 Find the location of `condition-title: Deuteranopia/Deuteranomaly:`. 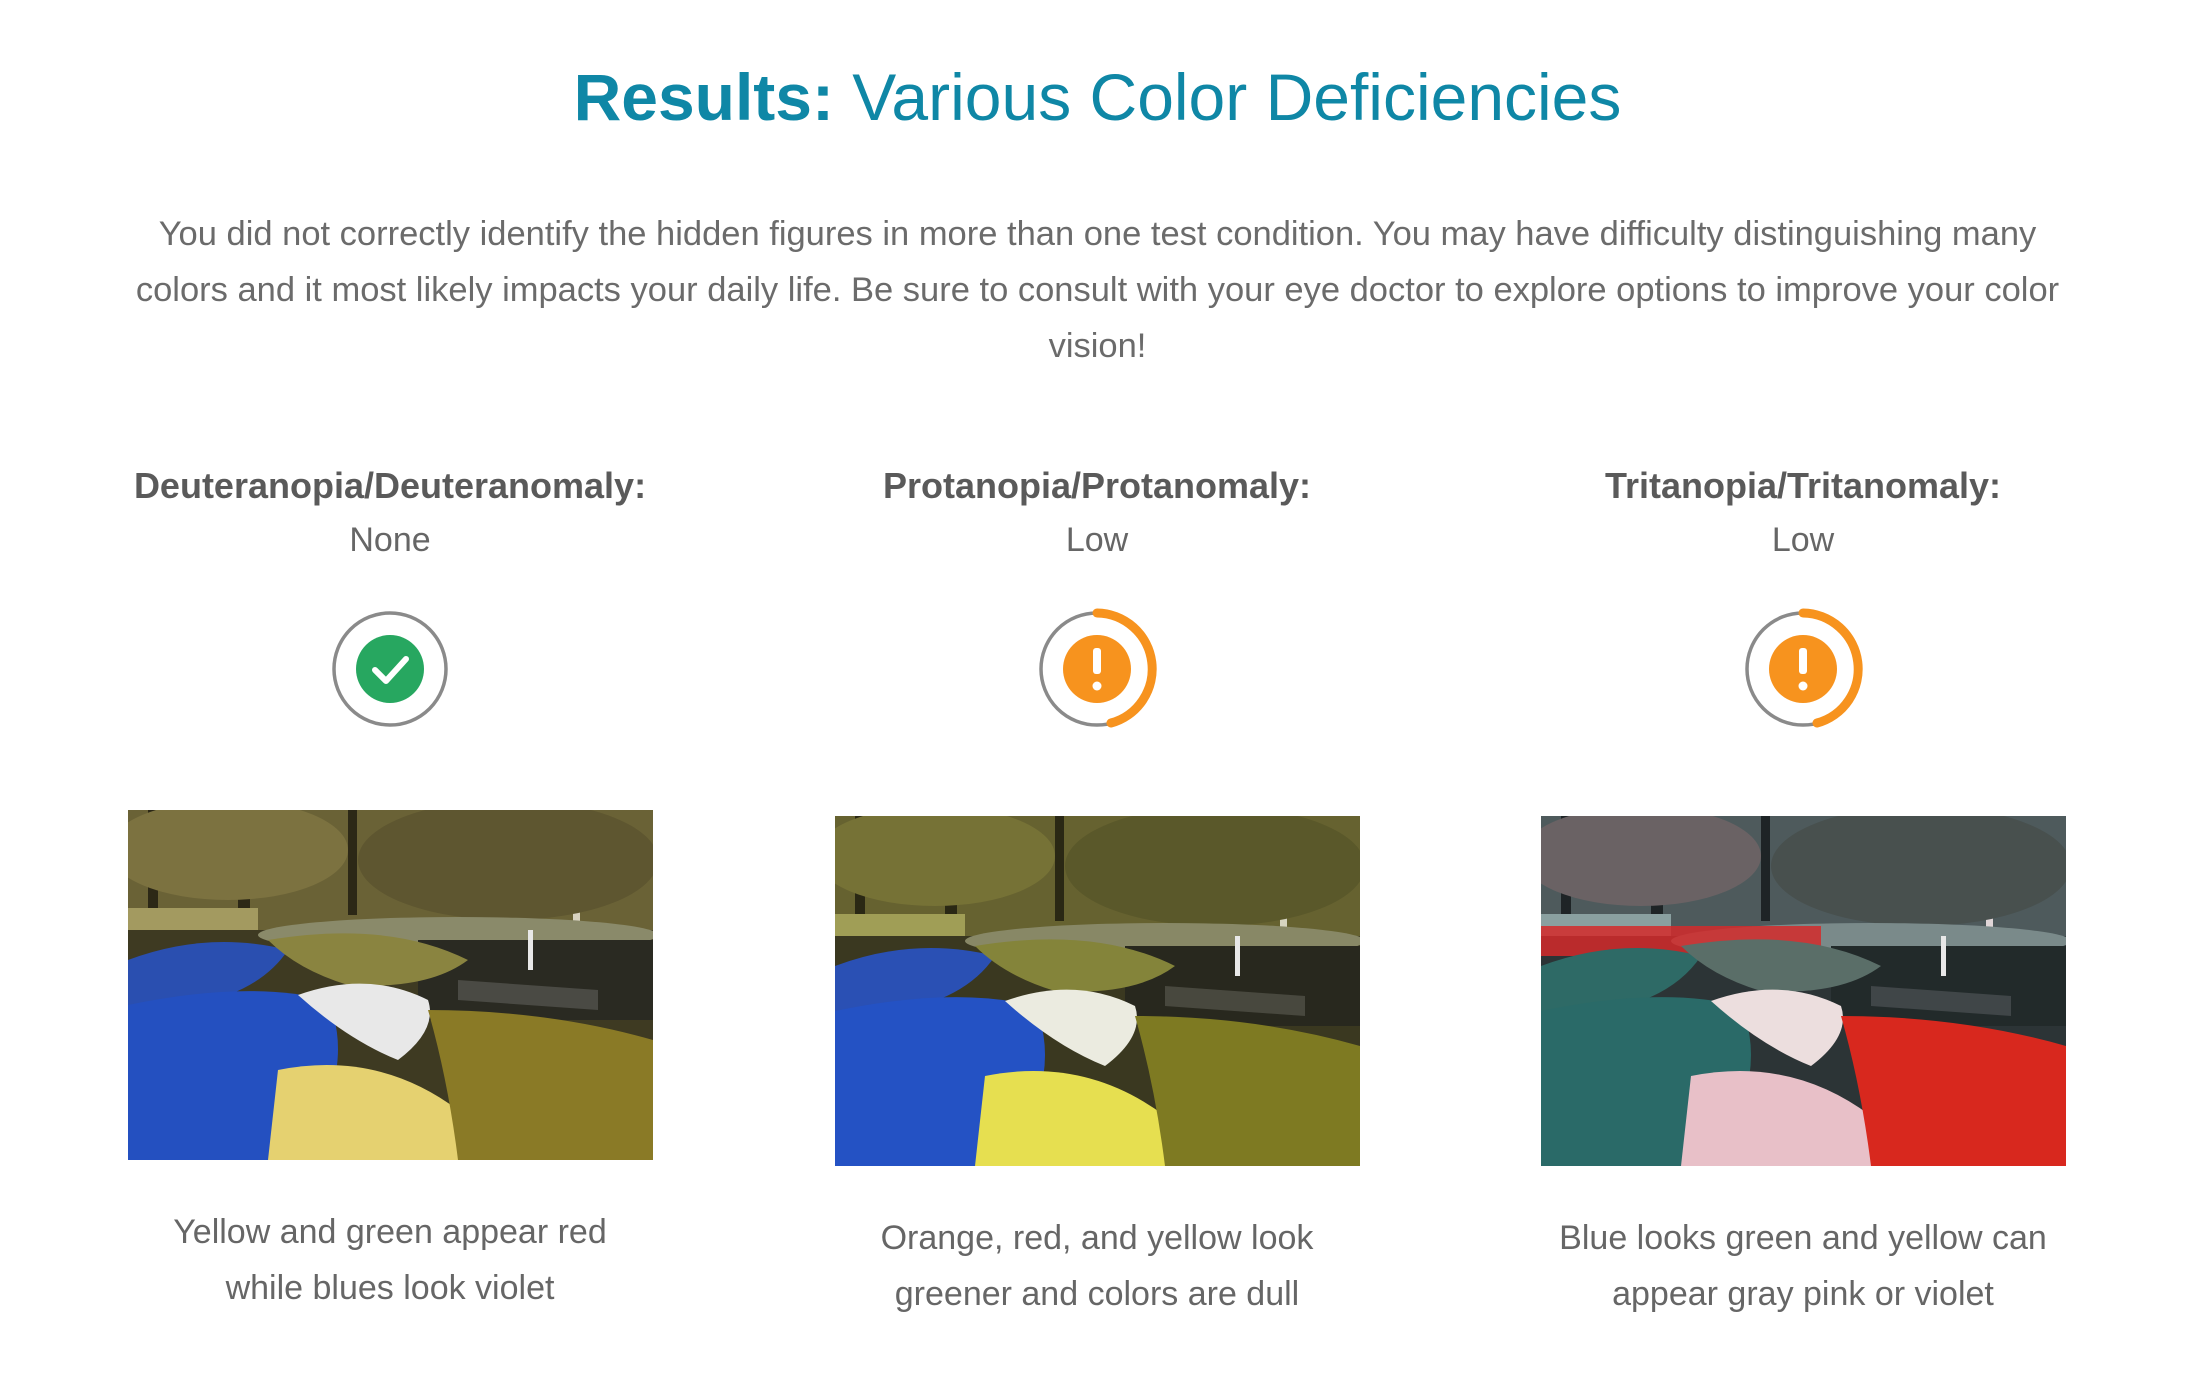

condition-title: Deuteranopia/Deuteranomaly: is located at coordinates (390, 485).